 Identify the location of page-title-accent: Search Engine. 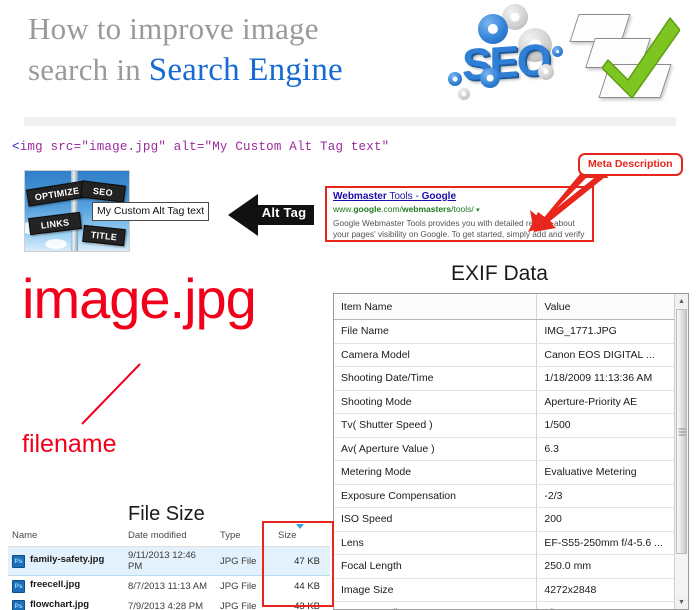
(245, 70).